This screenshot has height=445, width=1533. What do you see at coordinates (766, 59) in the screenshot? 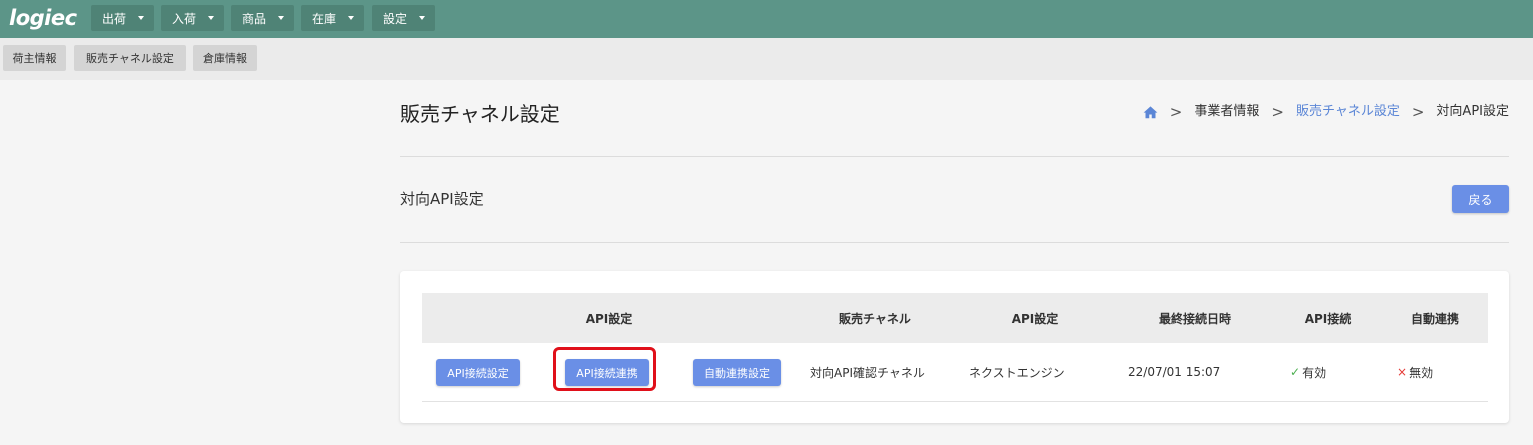
I see `sub-navbar: 荷主情報 販売チャネル設定 倉庫情報` at bounding box center [766, 59].